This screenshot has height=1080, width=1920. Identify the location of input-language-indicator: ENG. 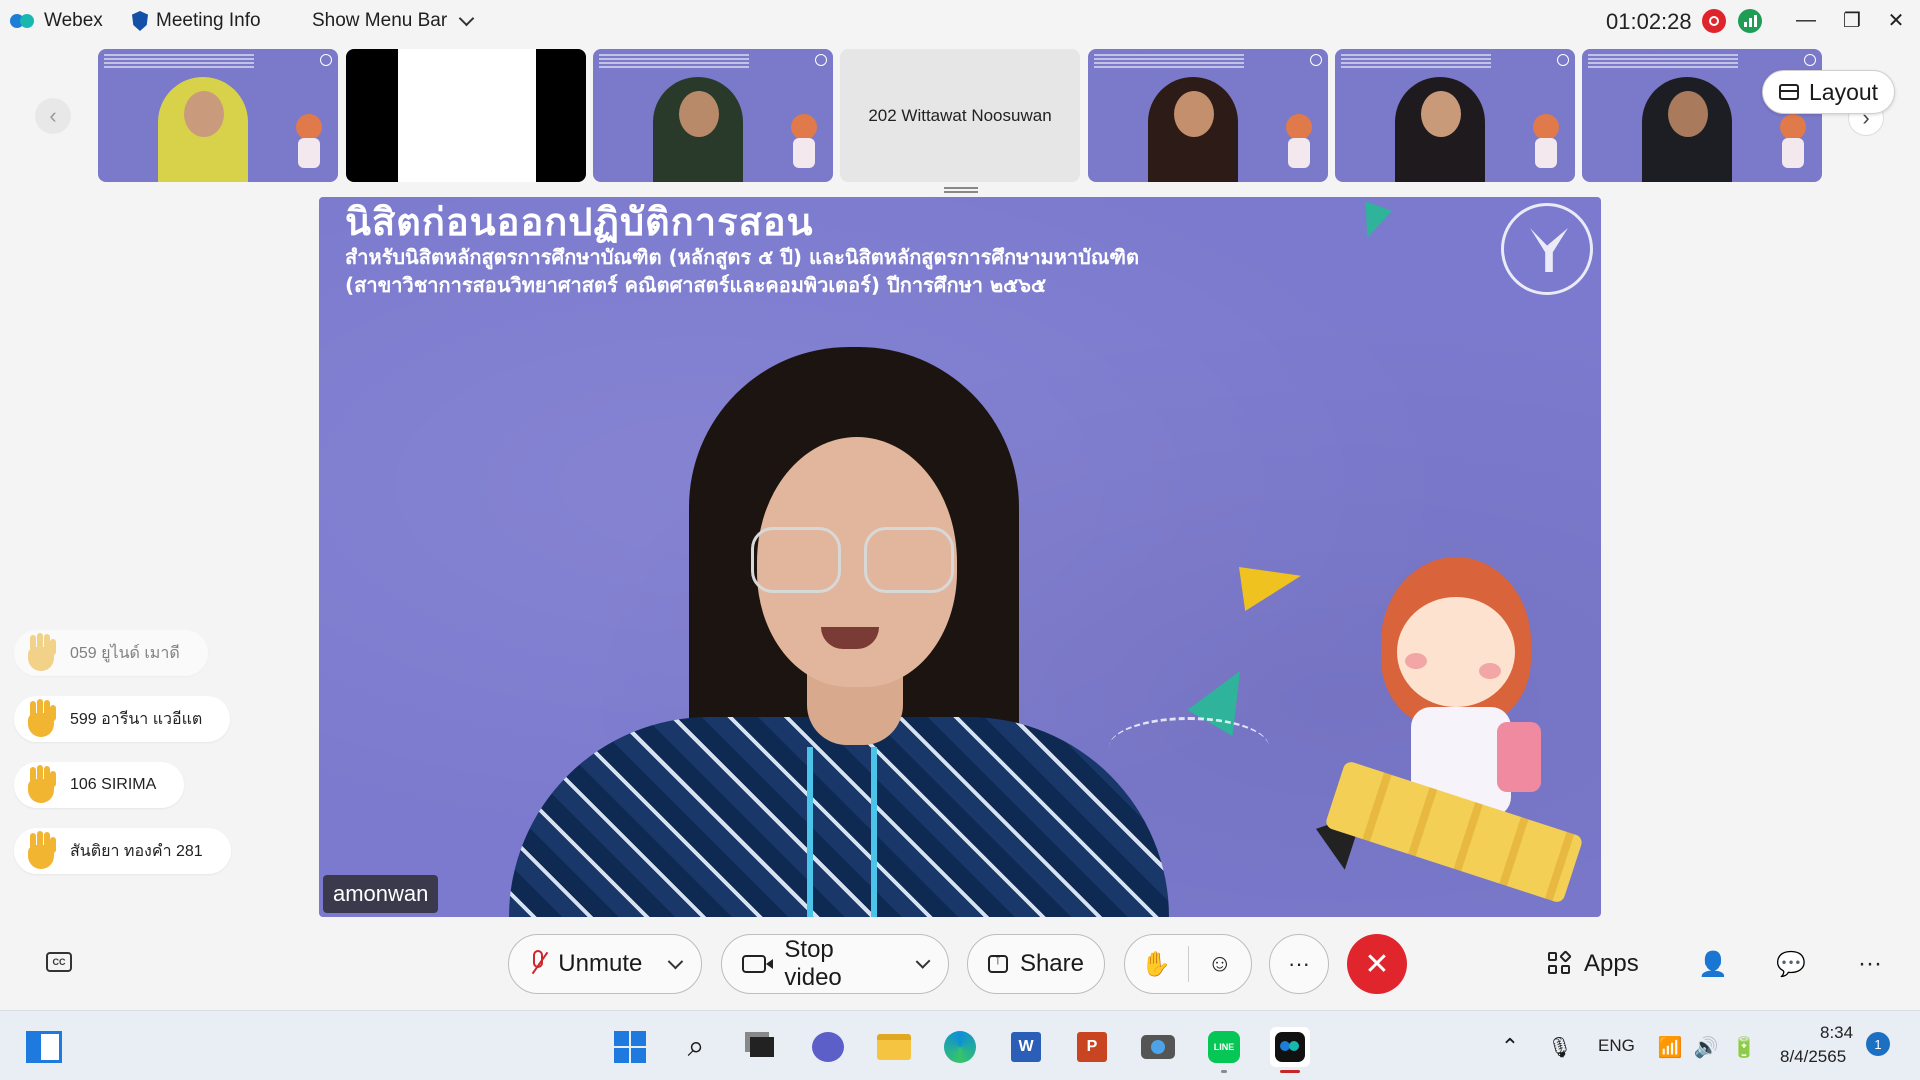
(1616, 1046).